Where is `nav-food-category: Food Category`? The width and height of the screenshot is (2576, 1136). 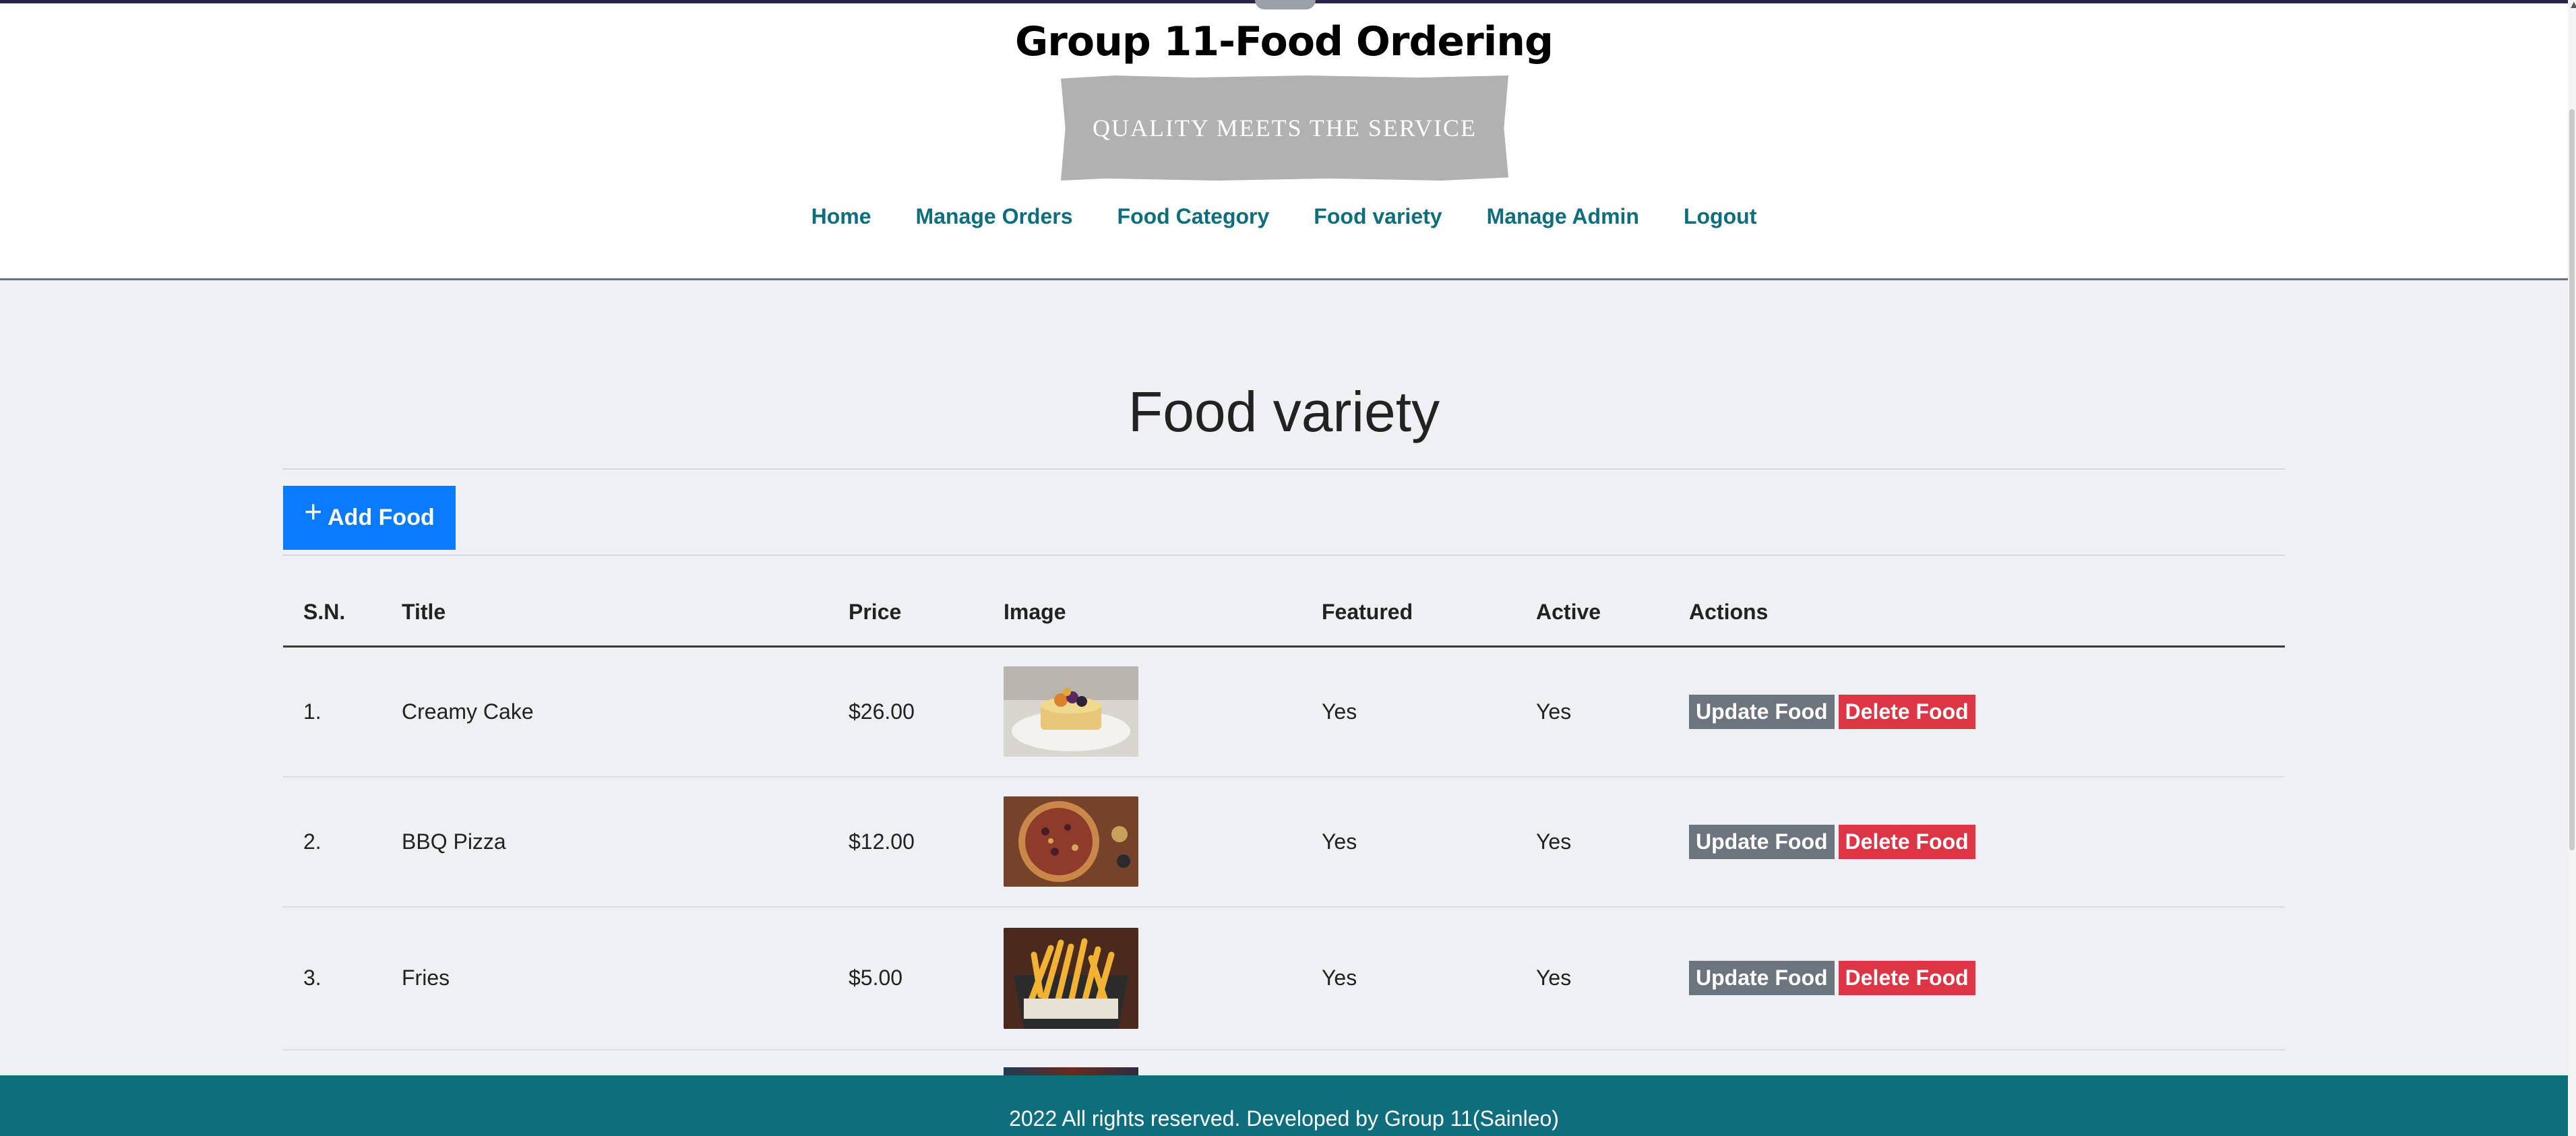
nav-food-category: Food Category is located at coordinates (1193, 216).